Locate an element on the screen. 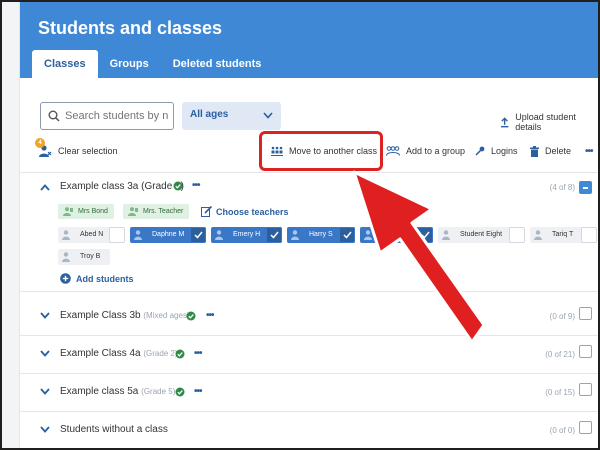  age-filter-select: All ages is located at coordinates (231, 116).